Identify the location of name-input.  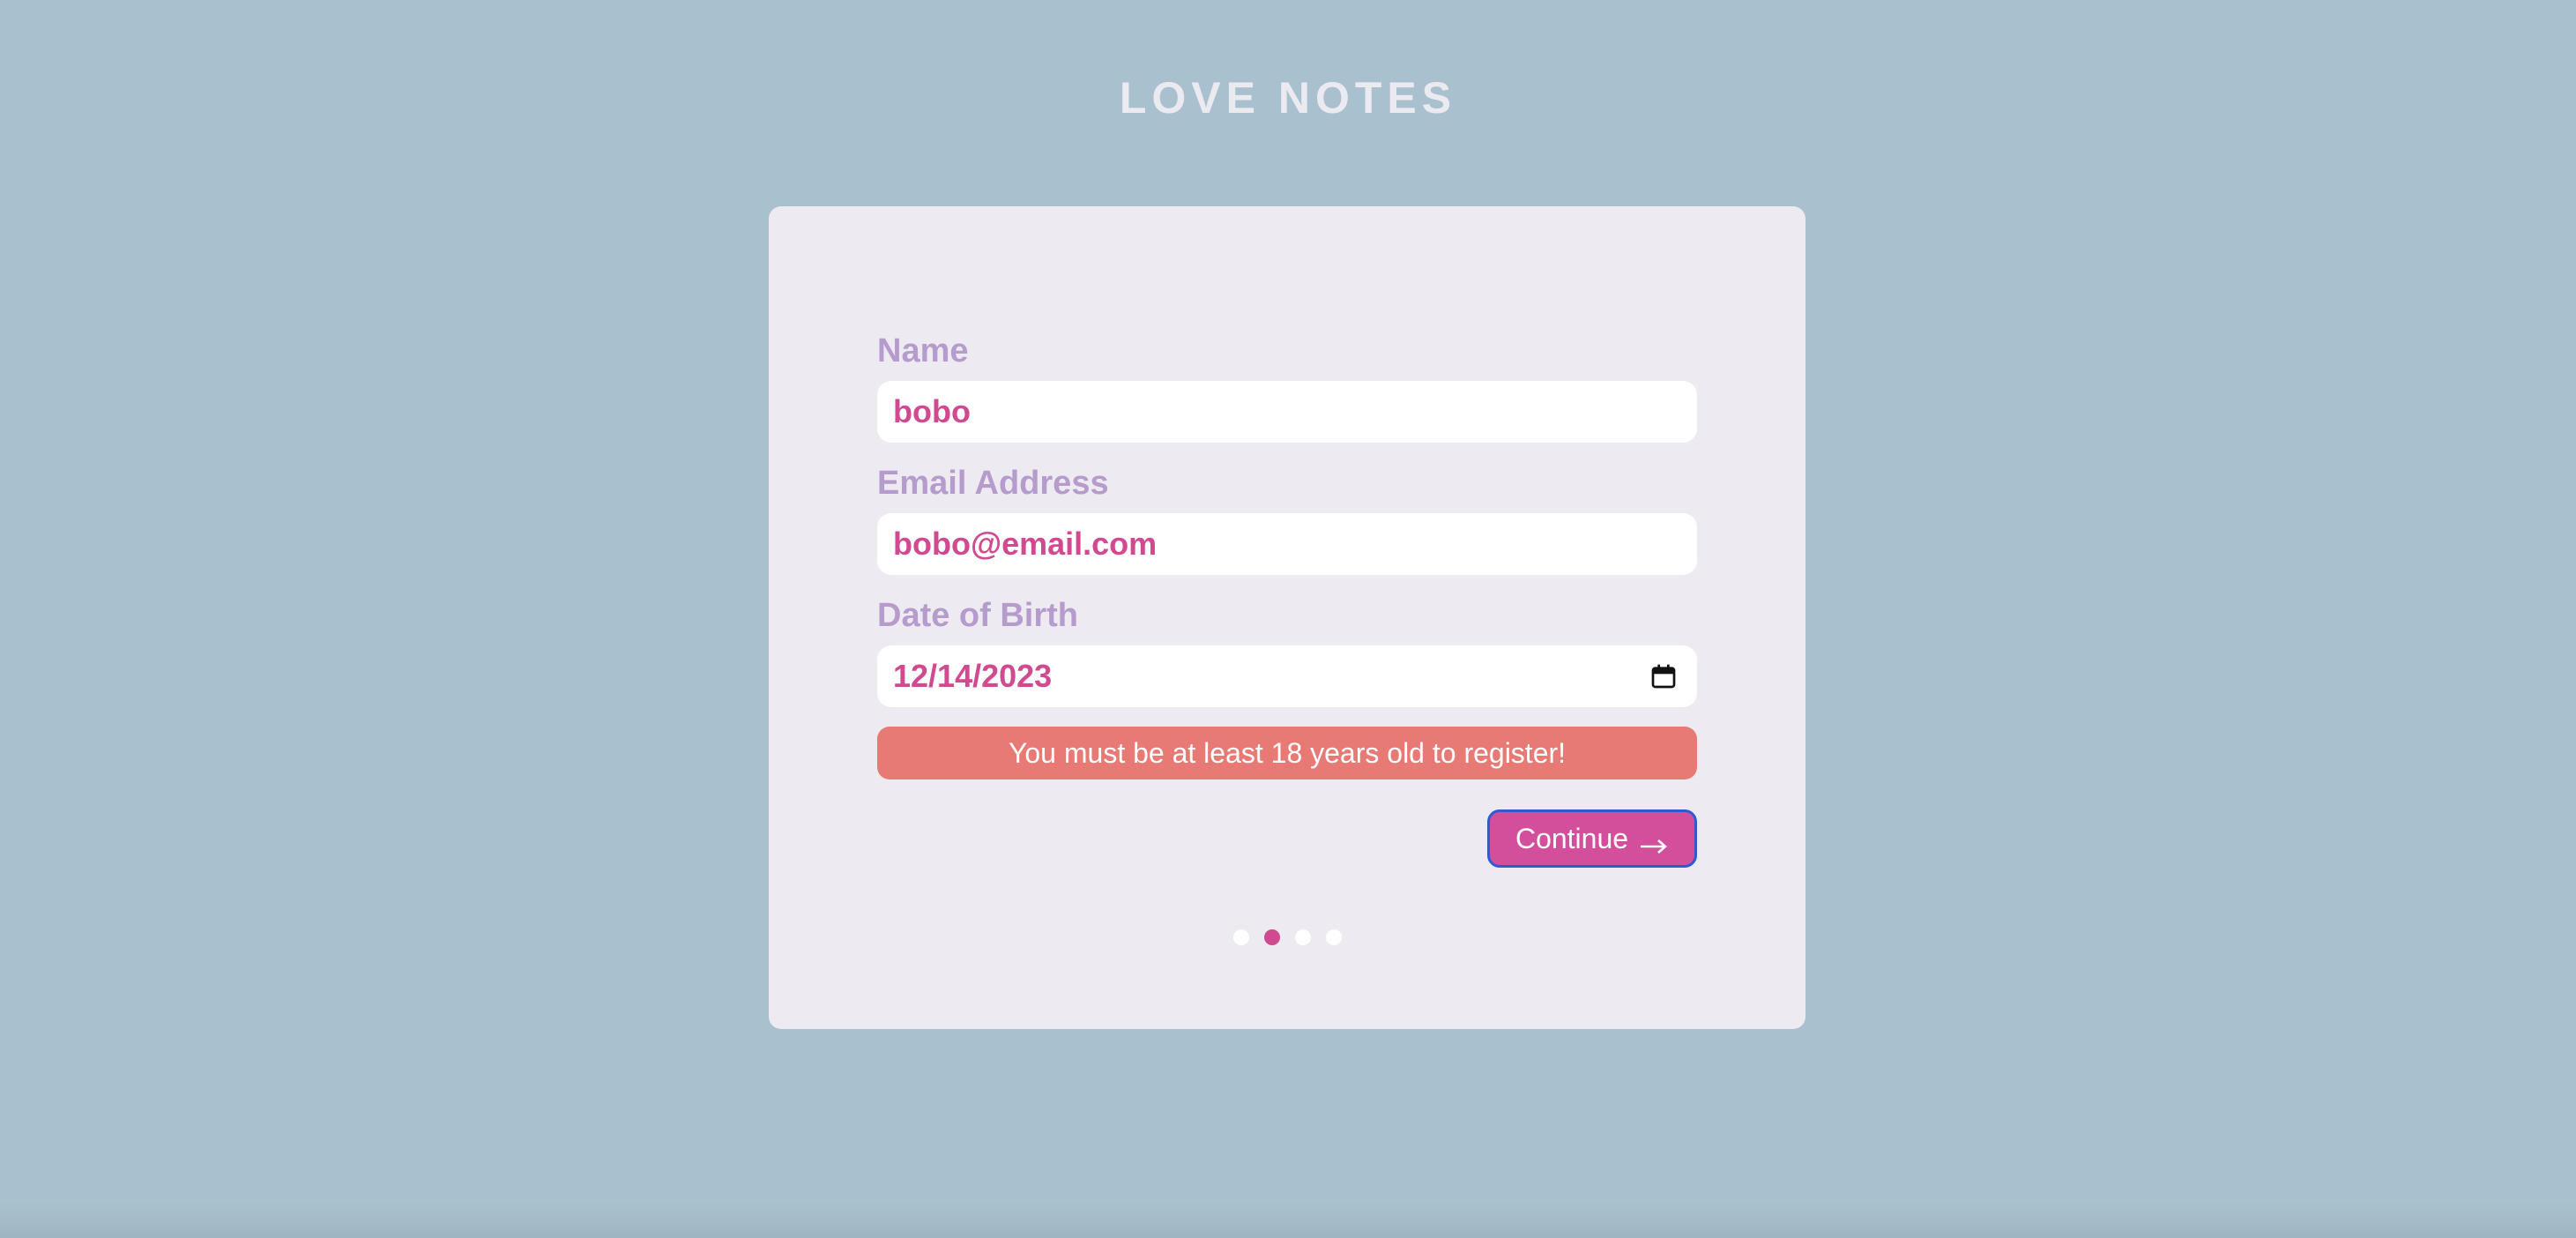
(1287, 412).